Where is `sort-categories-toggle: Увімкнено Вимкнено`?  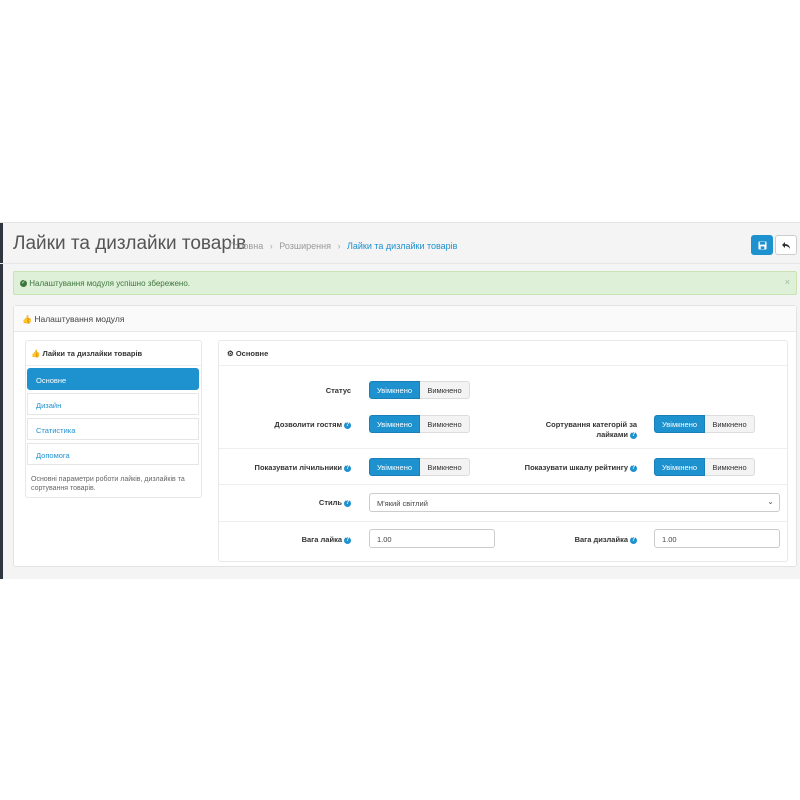
sort-categories-toggle: Увімкнено Вимкнено is located at coordinates (704, 424).